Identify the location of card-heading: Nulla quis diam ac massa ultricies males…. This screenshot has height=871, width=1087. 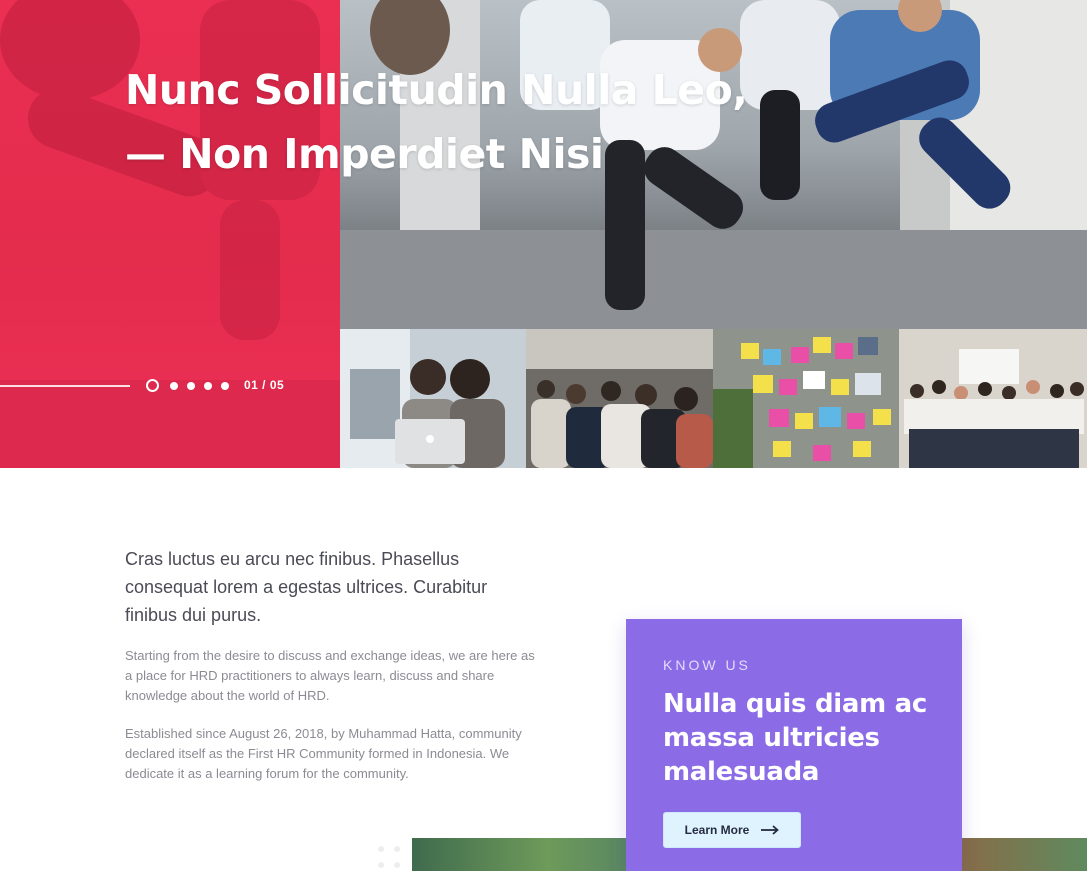
(795, 738).